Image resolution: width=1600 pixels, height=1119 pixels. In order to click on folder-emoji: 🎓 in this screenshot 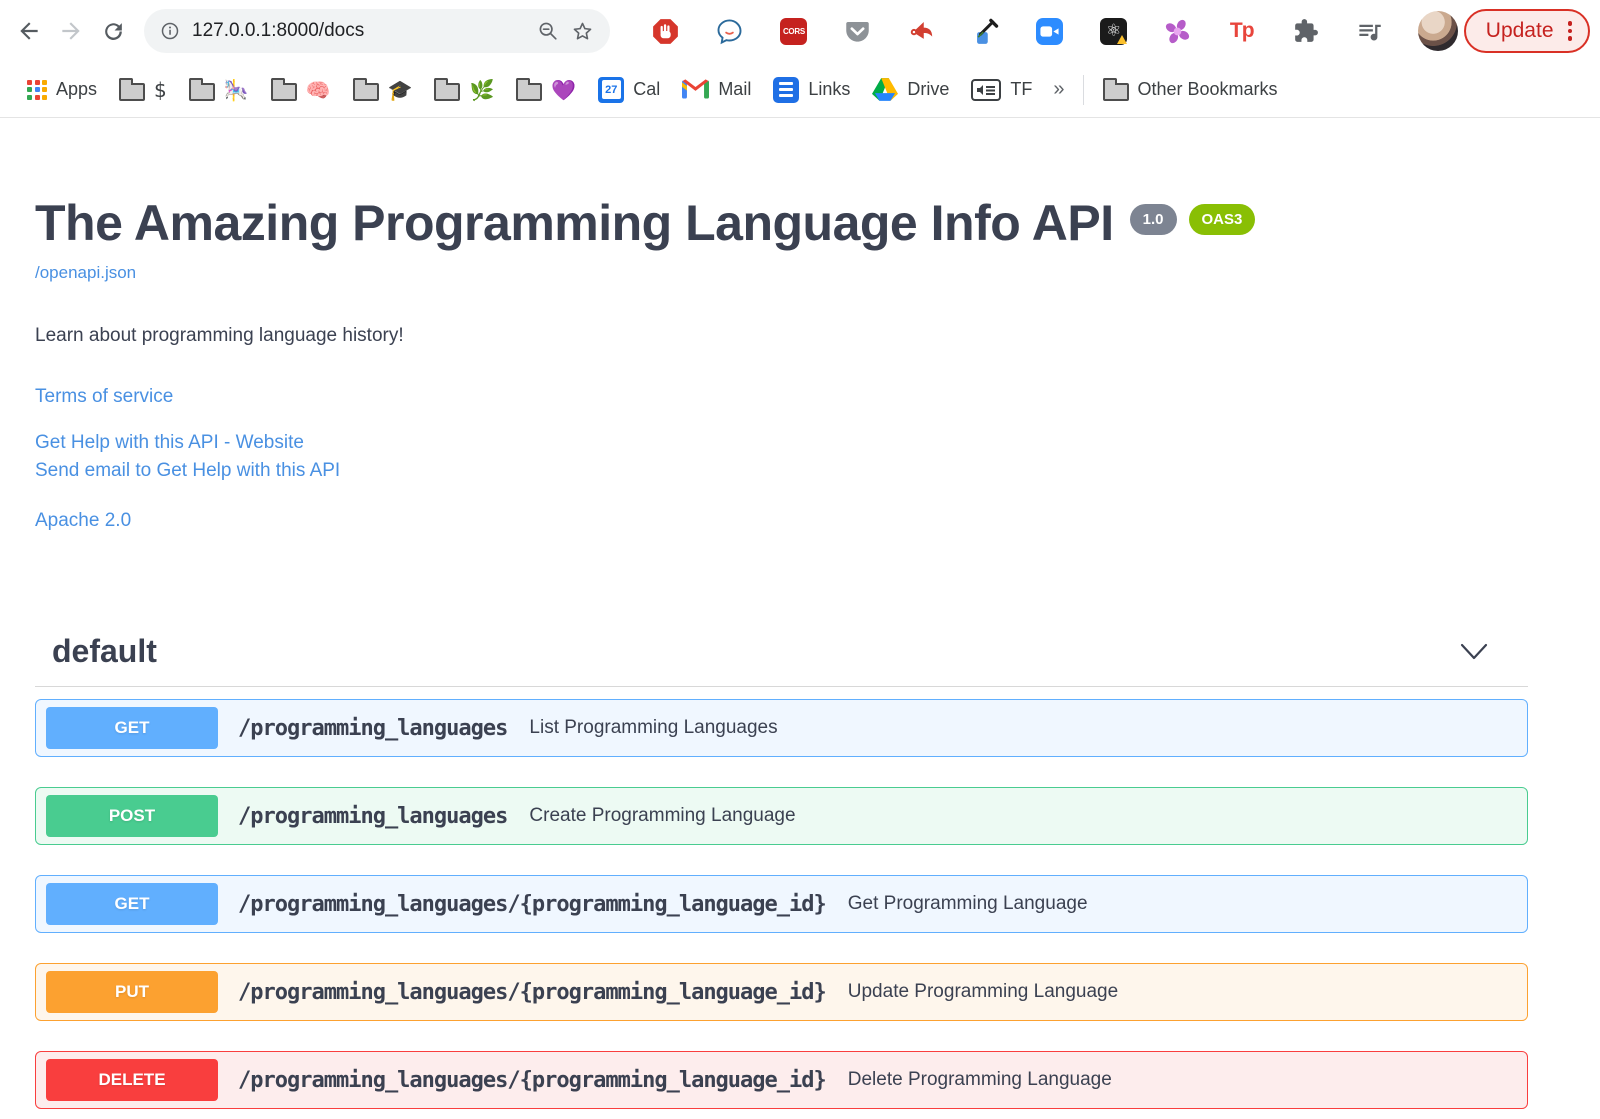, I will do `click(400, 89)`.